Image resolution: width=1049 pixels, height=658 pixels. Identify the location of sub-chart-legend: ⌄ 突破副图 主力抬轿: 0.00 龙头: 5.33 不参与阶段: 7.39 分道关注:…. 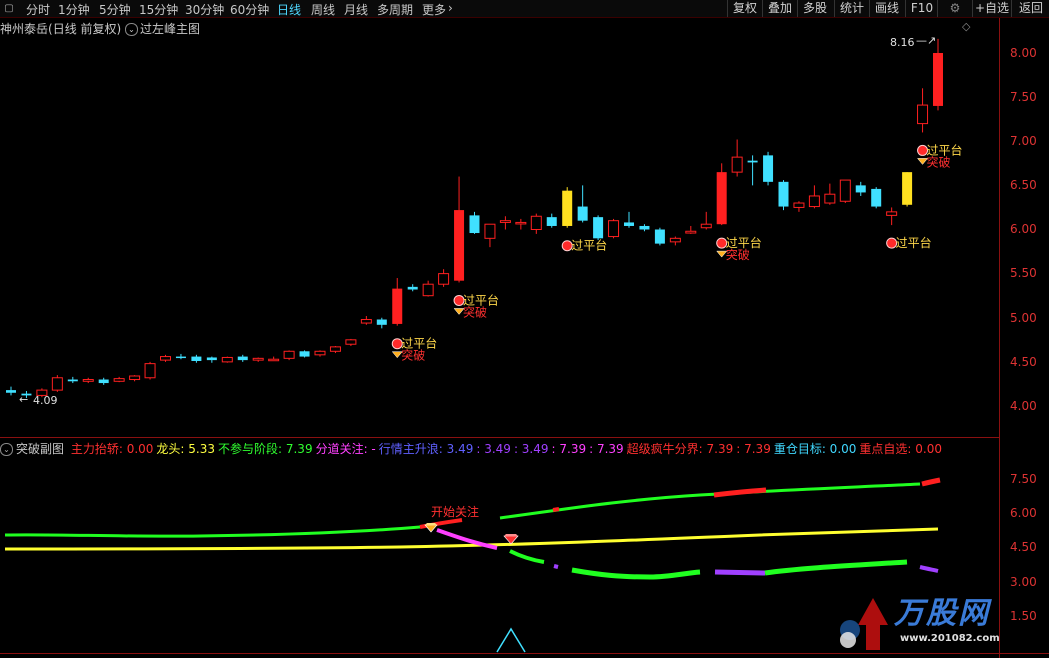
(474, 448).